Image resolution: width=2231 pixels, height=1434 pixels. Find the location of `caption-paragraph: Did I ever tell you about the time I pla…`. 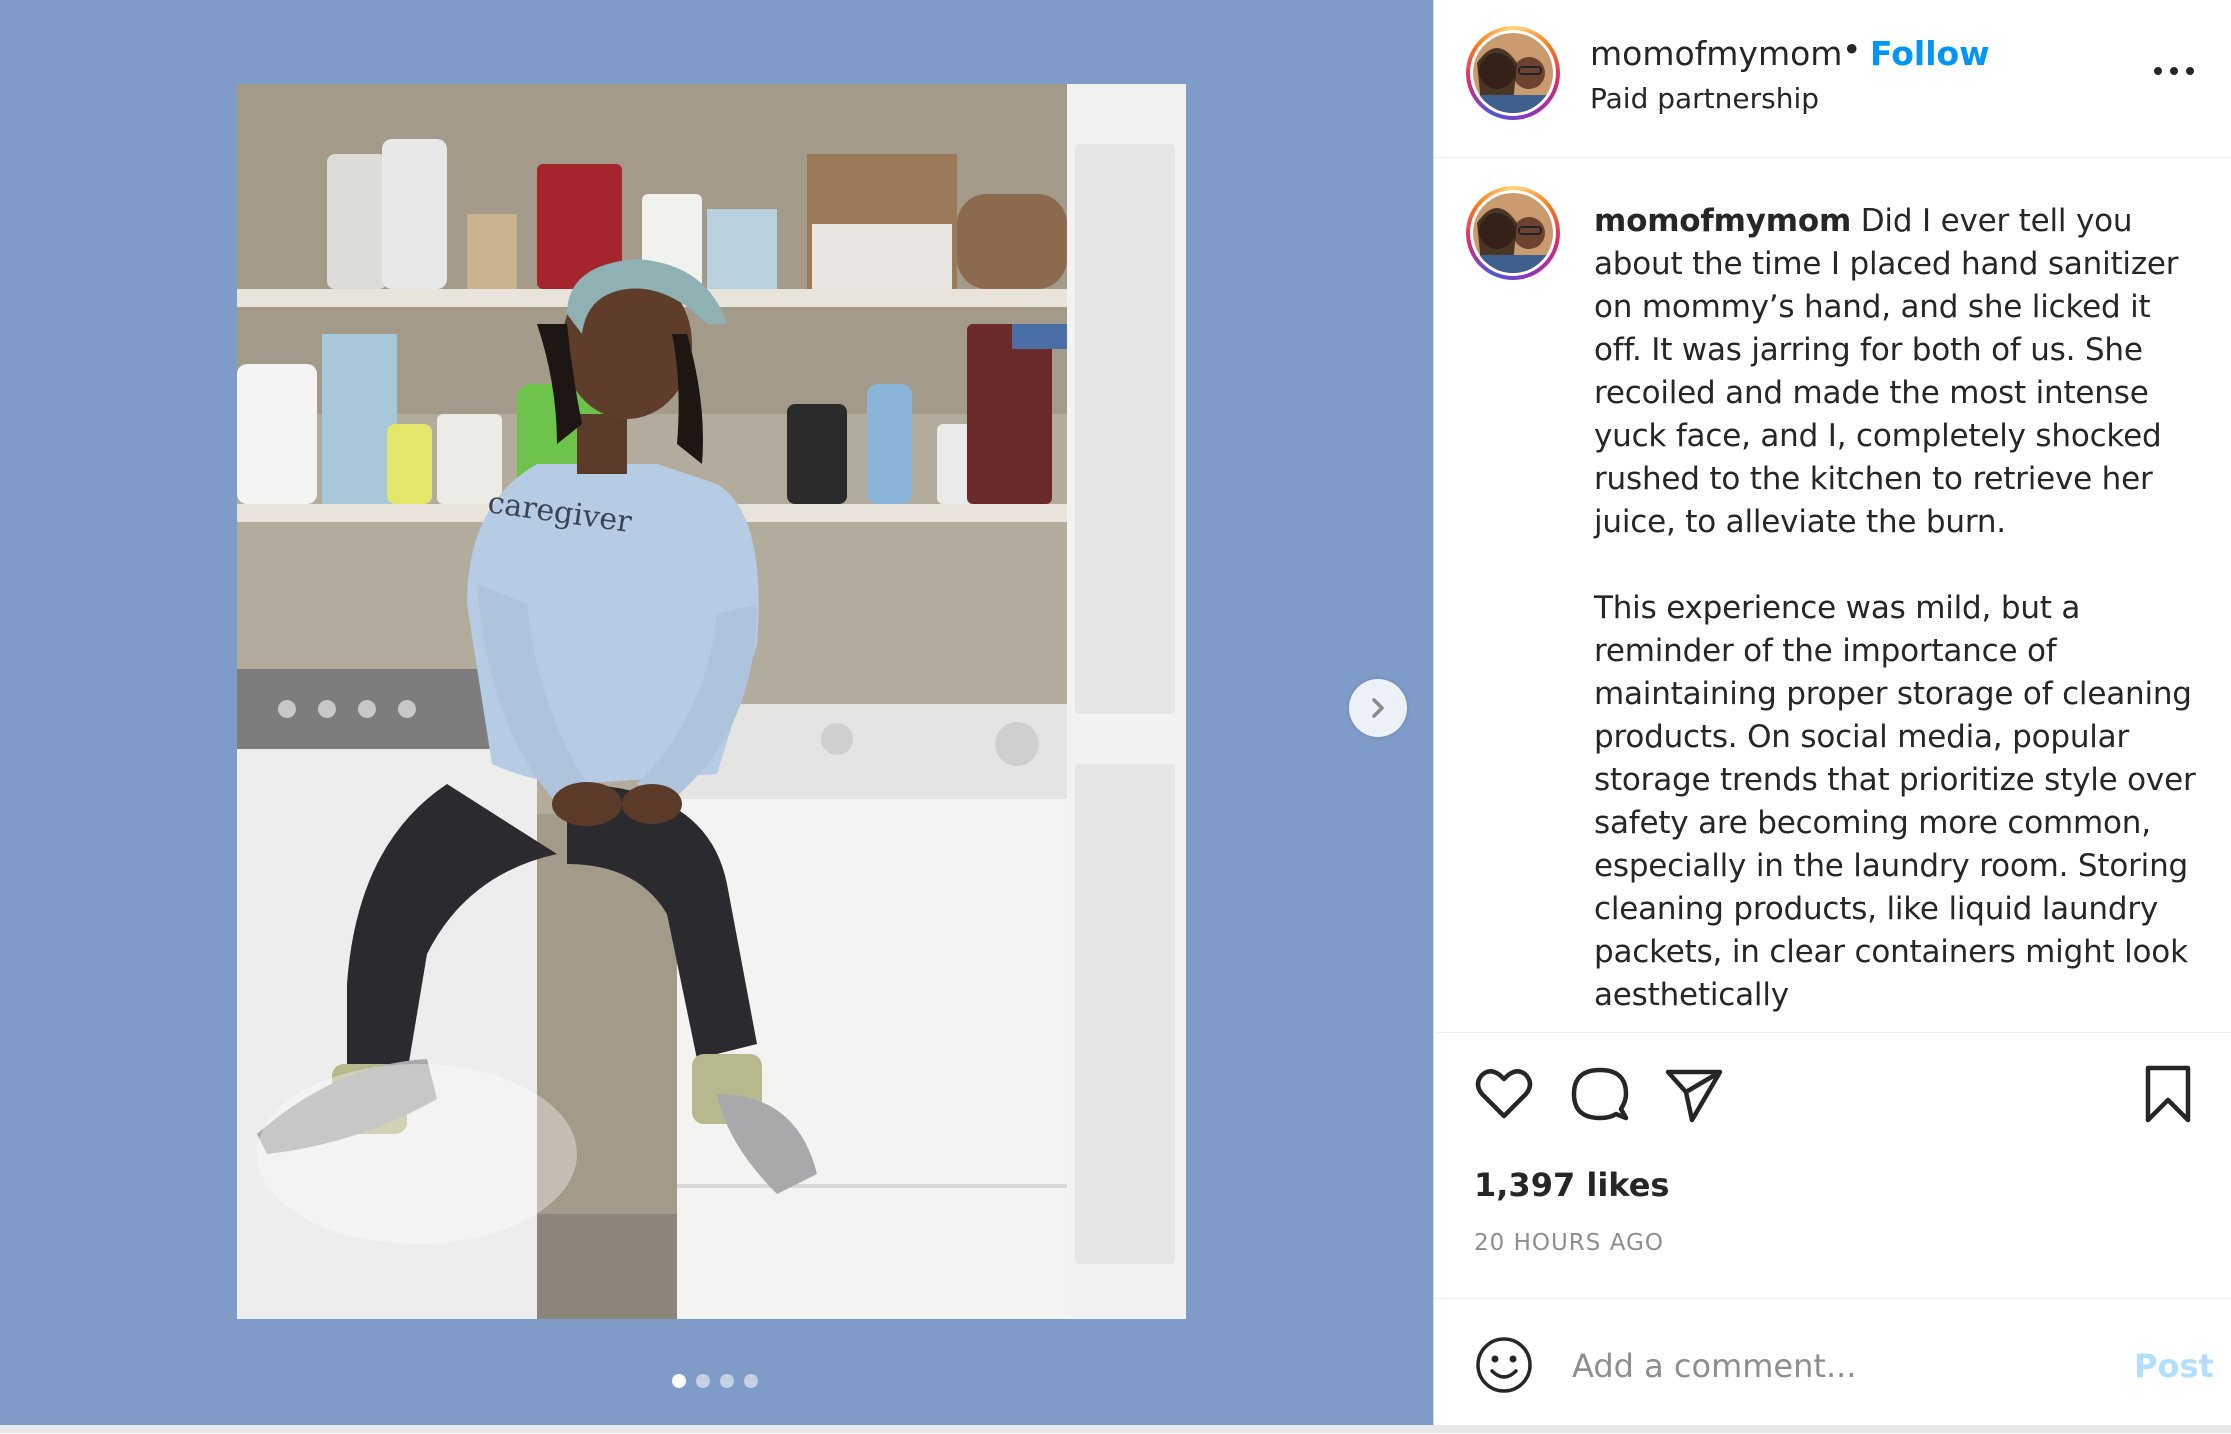

caption-paragraph: Did I ever tell you about the time I pla… is located at coordinates (1891, 371).